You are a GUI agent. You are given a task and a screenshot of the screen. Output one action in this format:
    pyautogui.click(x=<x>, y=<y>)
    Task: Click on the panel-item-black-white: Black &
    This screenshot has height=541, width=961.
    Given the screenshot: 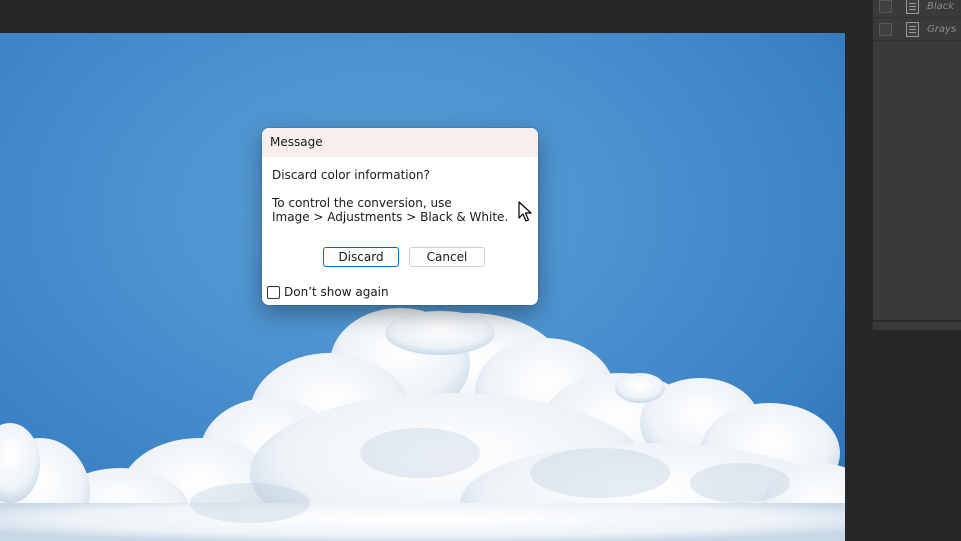 What is the action you would take?
    pyautogui.click(x=917, y=9)
    